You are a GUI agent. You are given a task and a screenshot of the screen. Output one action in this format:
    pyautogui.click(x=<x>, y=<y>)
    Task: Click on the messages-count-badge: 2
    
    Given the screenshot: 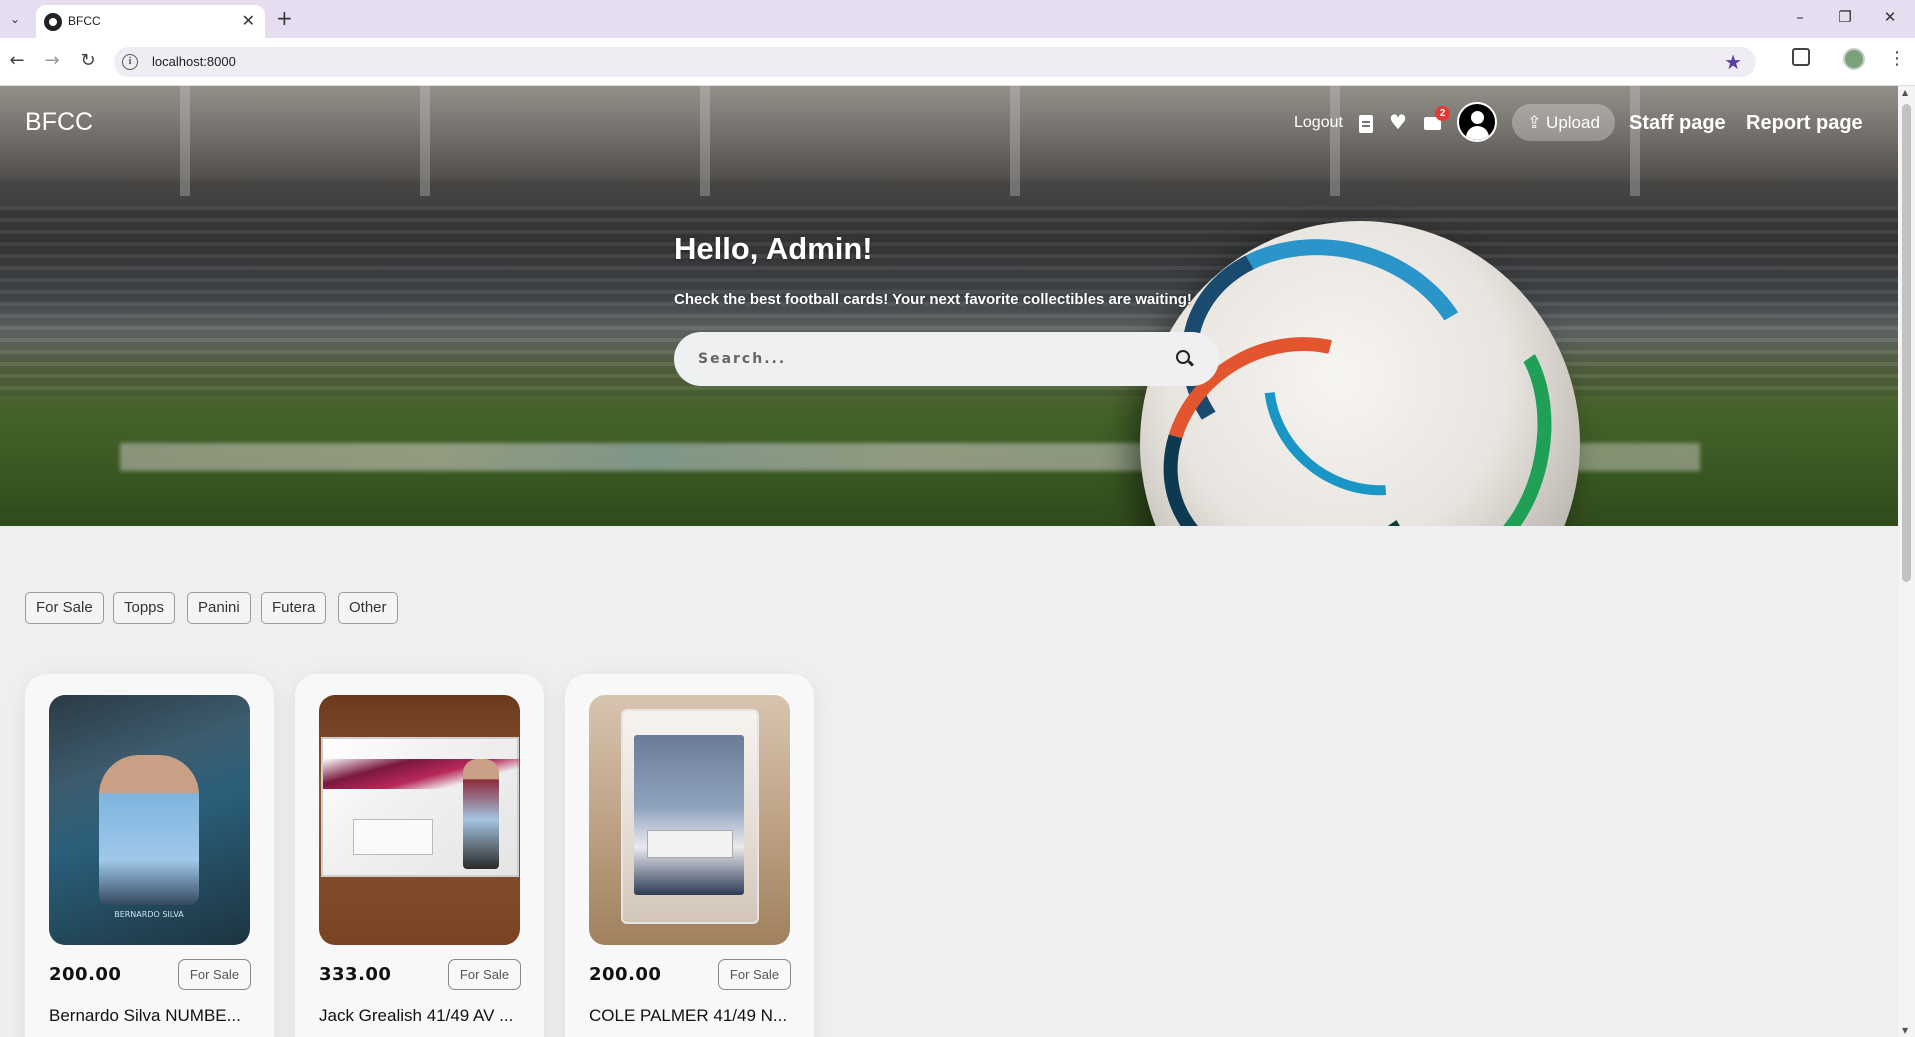 What is the action you would take?
    pyautogui.click(x=1442, y=113)
    